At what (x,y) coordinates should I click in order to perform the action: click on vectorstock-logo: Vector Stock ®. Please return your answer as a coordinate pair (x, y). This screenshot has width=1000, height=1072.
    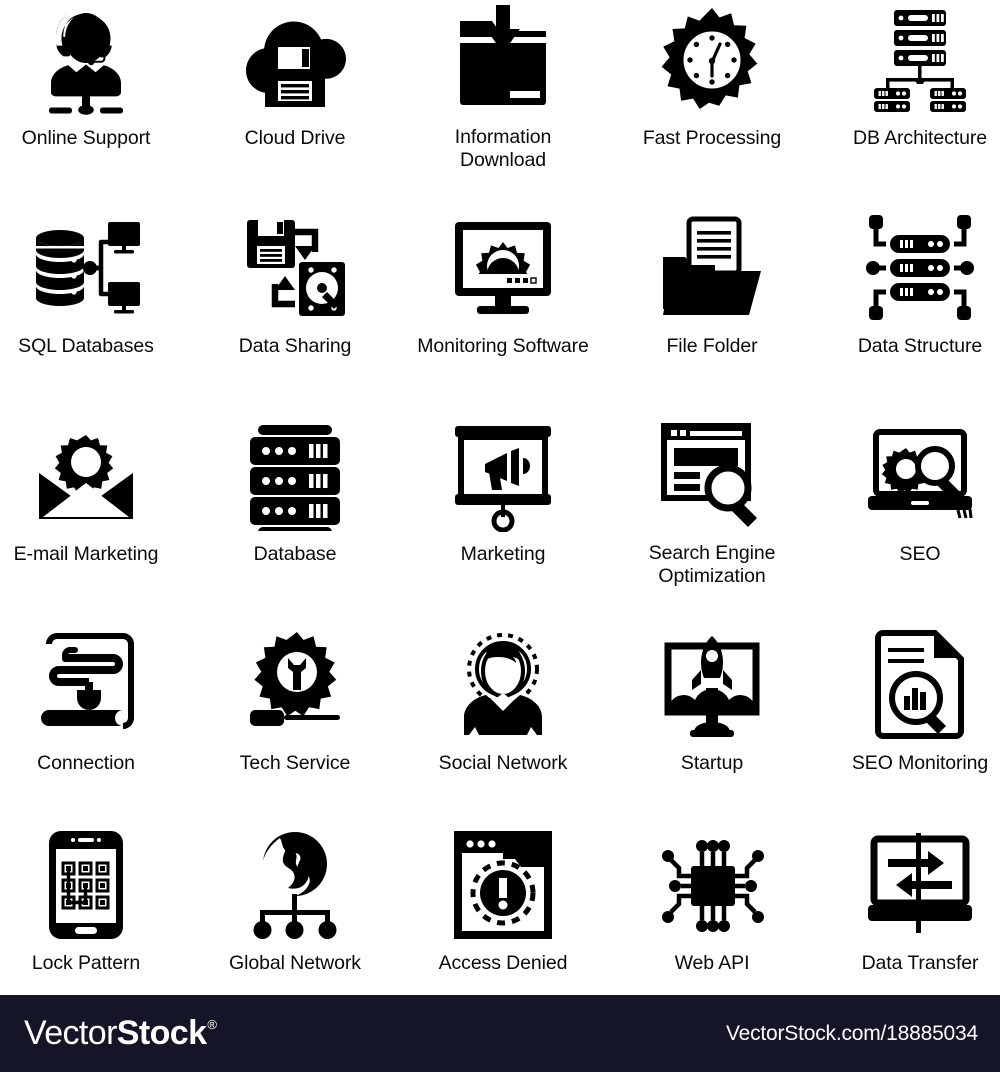
    Looking at the image, I should click on (120, 1033).